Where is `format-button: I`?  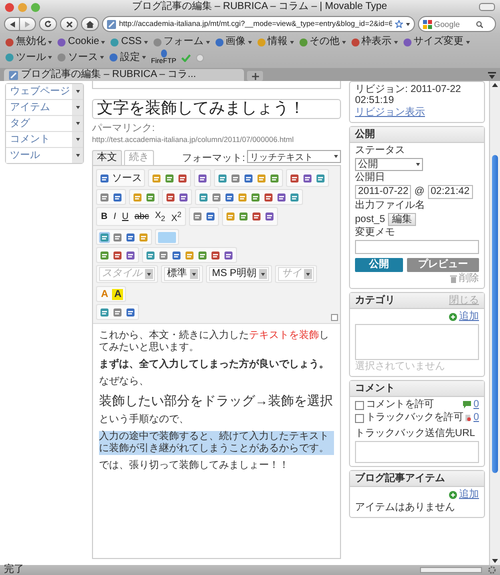
format-button: I is located at coordinates (115, 216).